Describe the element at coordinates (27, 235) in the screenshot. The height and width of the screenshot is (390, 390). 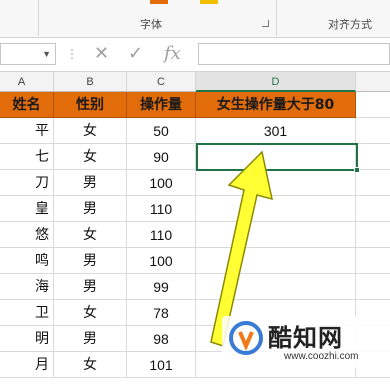
I see `cell-name: 悠` at that location.